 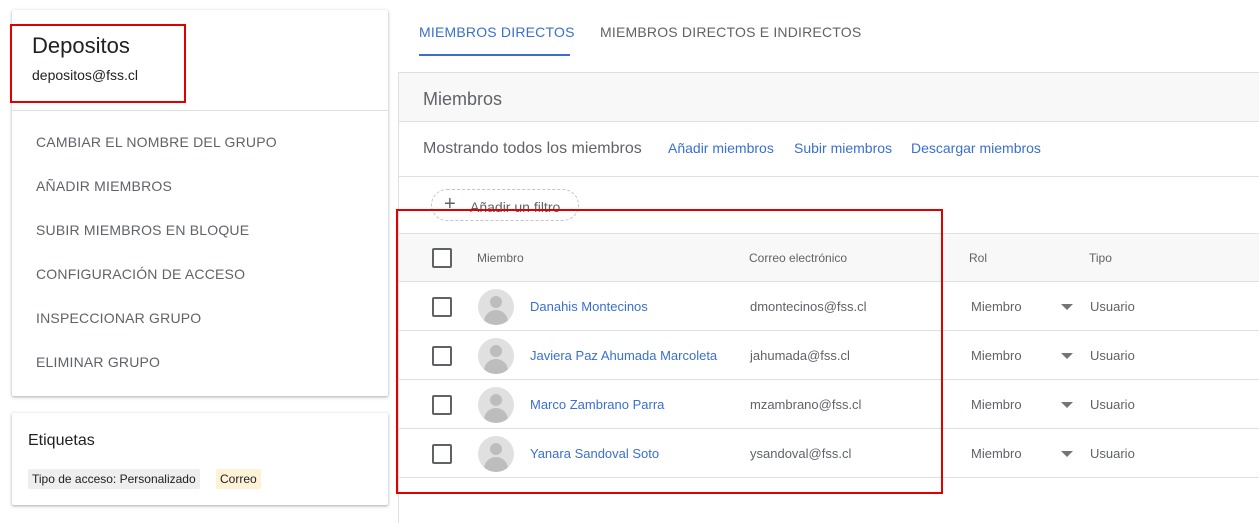 I want to click on member-email: mzambrano@fss.cl, so click(x=806, y=404).